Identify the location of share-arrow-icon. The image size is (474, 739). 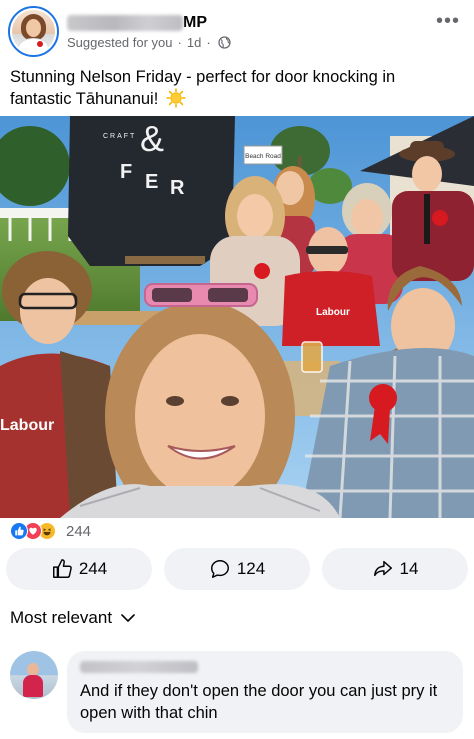
(382, 568).